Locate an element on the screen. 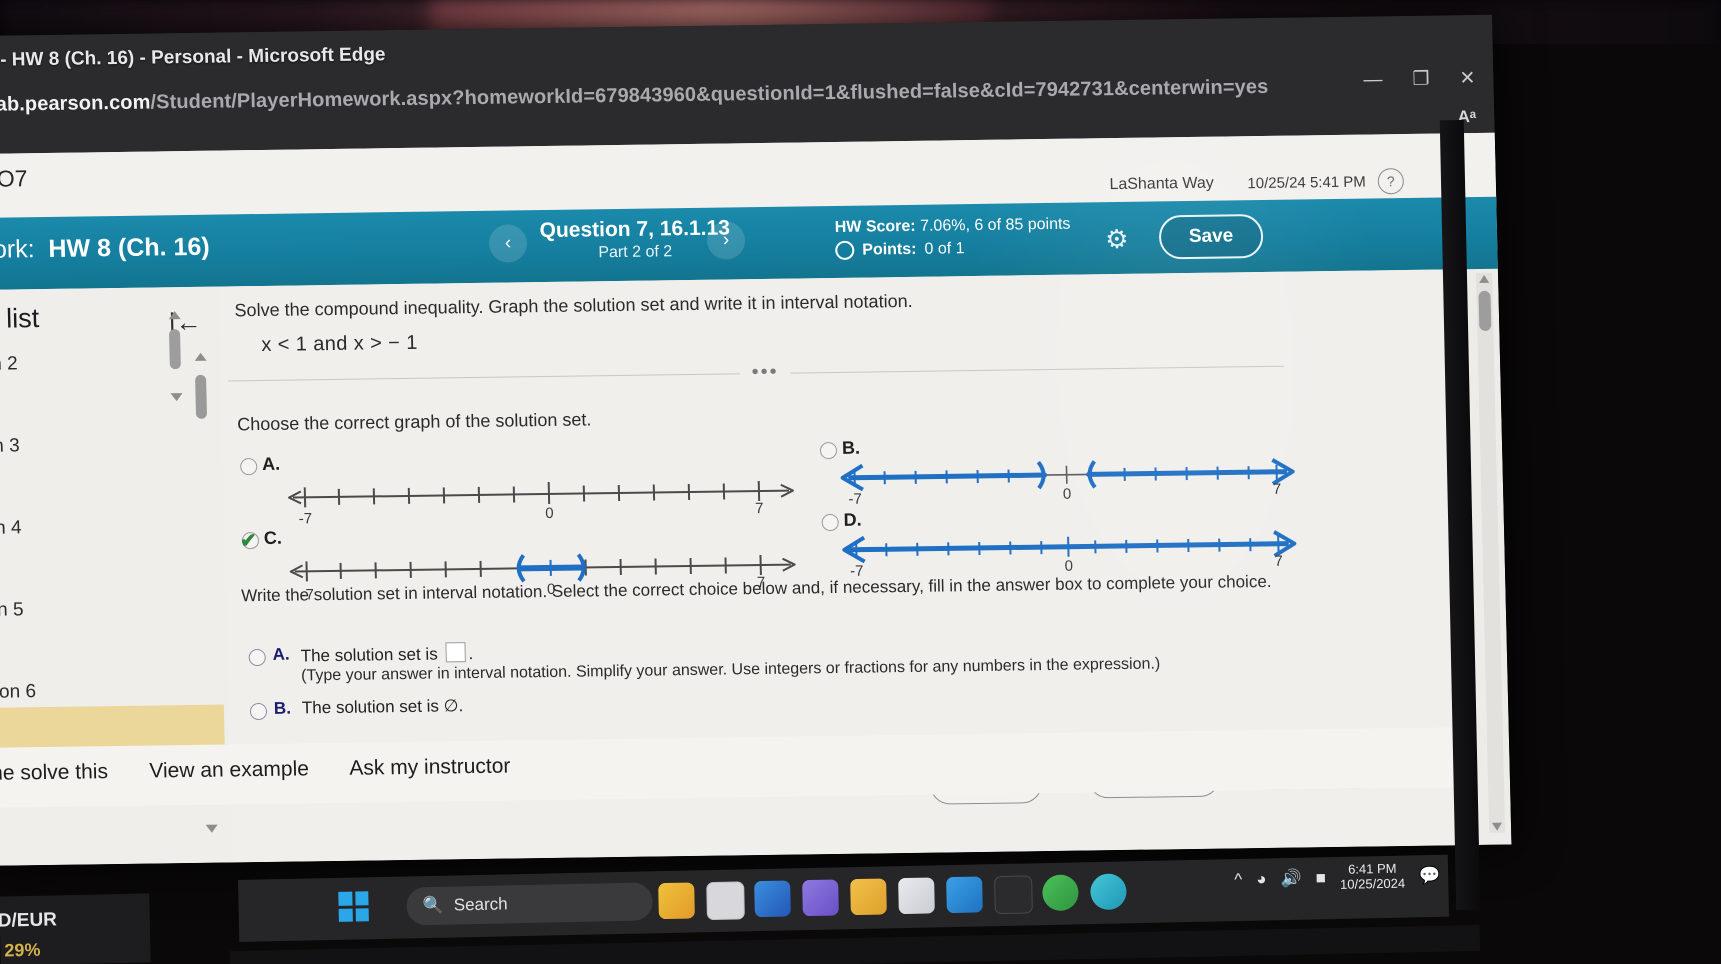 The image size is (1721, 964). number-line-b-svg: -7 0 7 is located at coordinates (1067, 483).